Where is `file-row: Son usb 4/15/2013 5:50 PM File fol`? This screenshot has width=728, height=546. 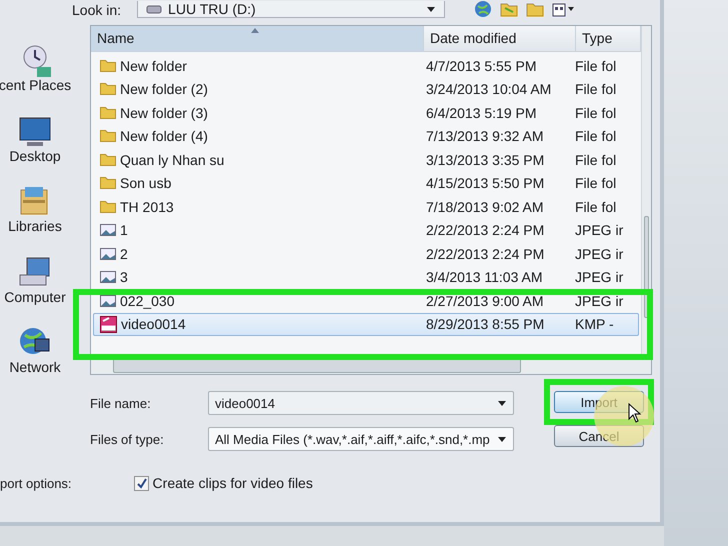
file-row: Son usb 4/15/2013 5:50 PM File fol is located at coordinates (366, 183).